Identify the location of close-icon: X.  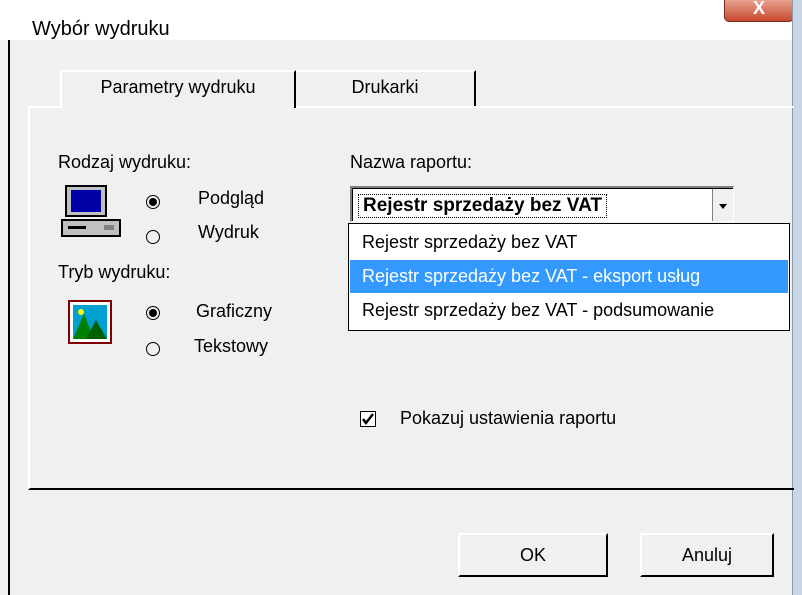
(758, 9).